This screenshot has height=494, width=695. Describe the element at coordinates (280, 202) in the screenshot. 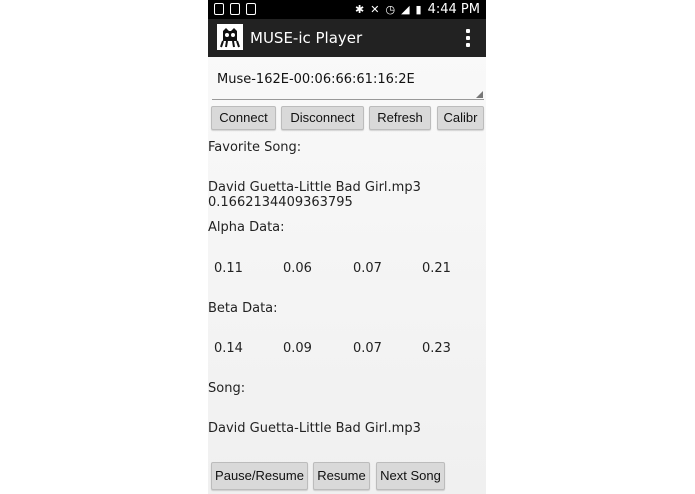

I see `favorite-song-score: 0.1662134409363795` at that location.